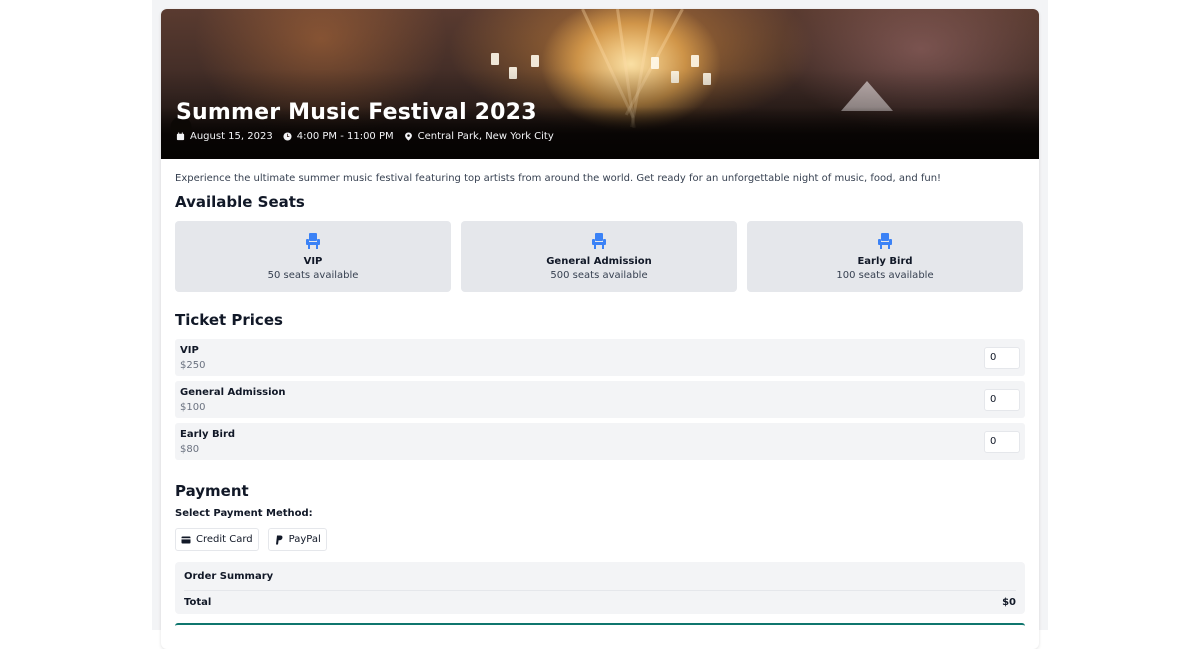  I want to click on event-title: Summer Music Festival 2023, so click(356, 112).